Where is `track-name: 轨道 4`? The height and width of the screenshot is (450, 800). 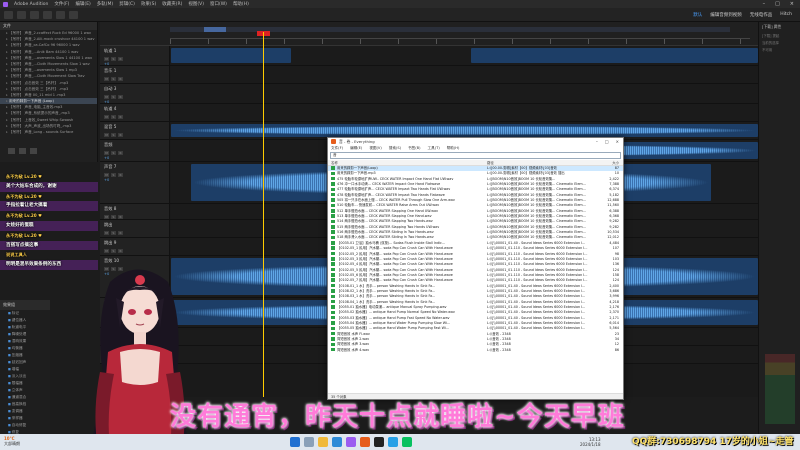 track-name: 轨道 4 is located at coordinates (134, 109).